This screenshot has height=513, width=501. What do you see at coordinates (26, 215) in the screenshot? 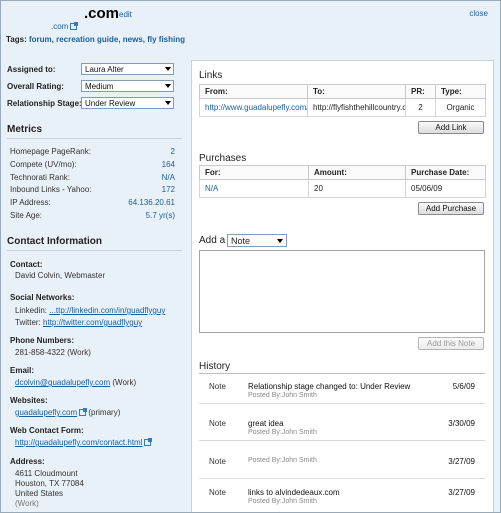
I see `metric-label: Site Age:` at bounding box center [26, 215].